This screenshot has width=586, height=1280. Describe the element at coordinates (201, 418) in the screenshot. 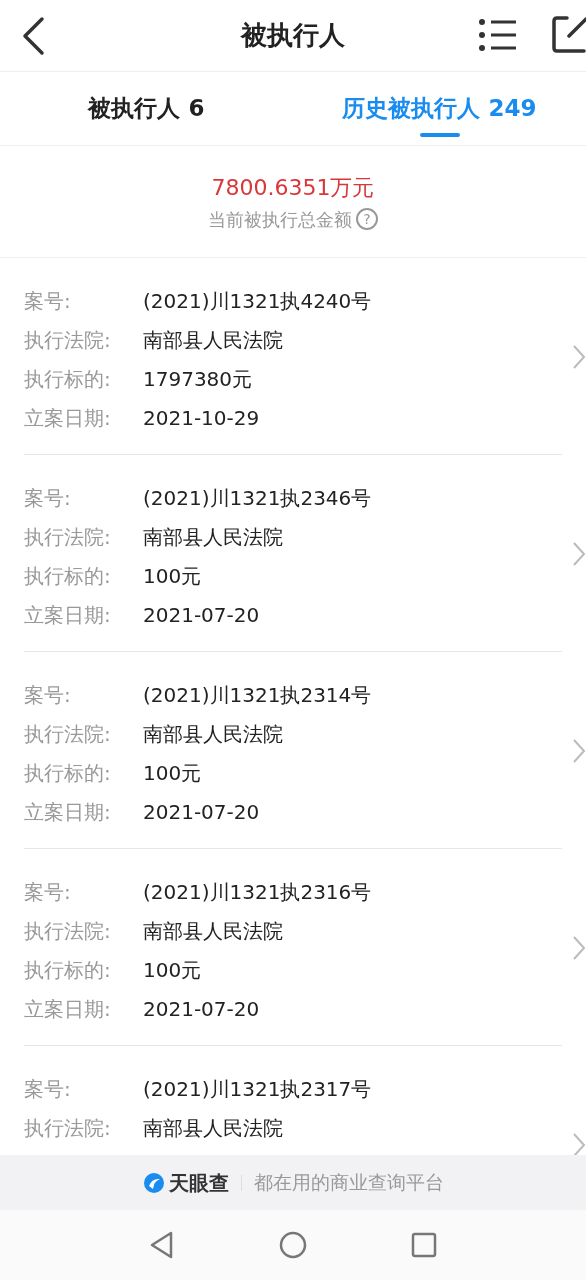

I see `field-value: 2021-10-29` at that location.